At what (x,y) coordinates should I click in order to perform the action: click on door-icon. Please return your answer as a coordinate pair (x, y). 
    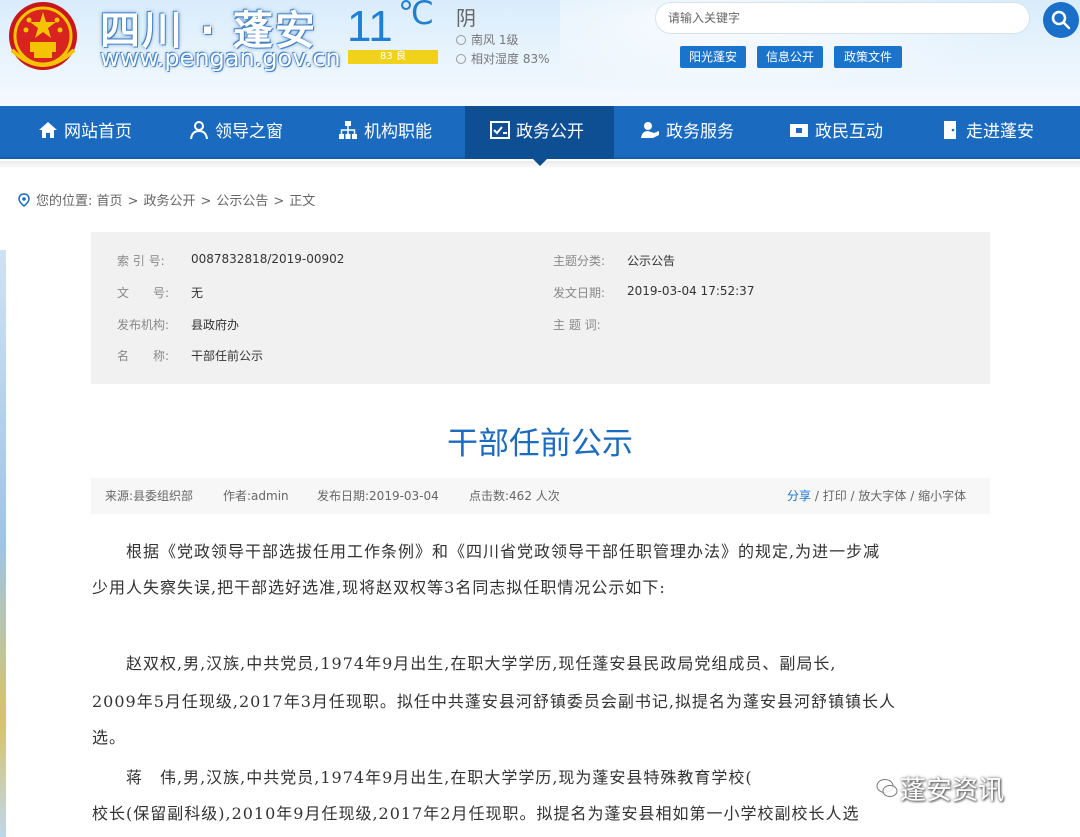
    Looking at the image, I should click on (950, 130).